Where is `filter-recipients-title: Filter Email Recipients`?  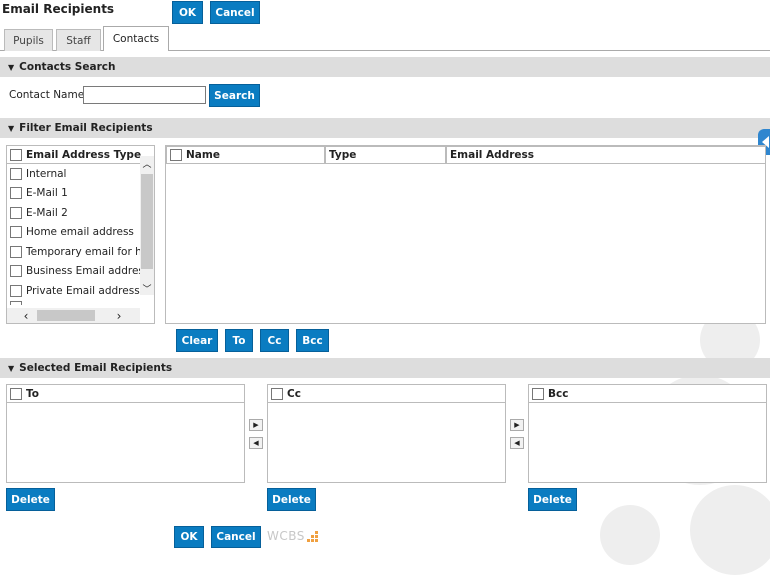
filter-recipients-title: Filter Email Recipients is located at coordinates (86, 128).